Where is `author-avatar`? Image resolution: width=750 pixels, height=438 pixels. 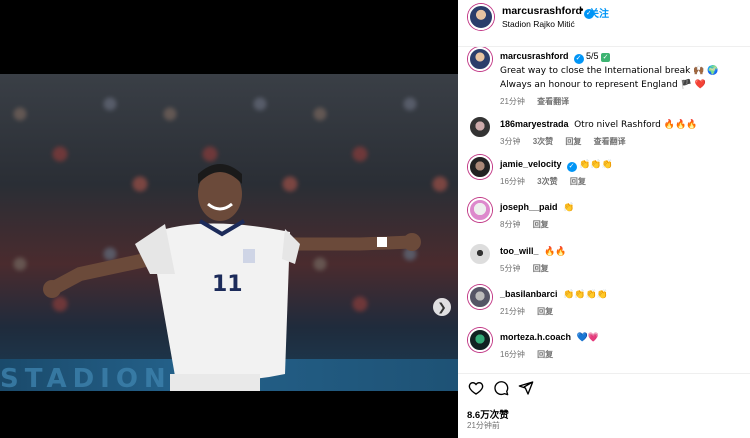
author-avatar is located at coordinates (481, 17).